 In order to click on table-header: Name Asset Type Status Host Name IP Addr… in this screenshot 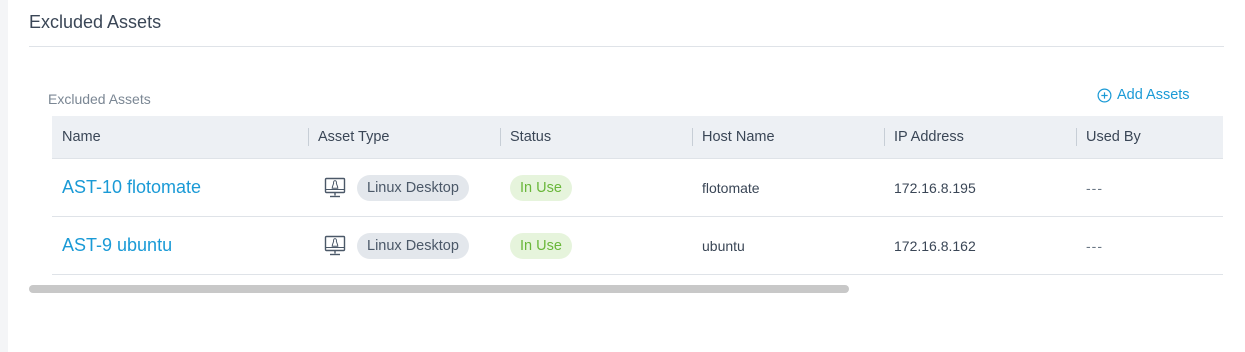, I will do `click(637, 137)`.